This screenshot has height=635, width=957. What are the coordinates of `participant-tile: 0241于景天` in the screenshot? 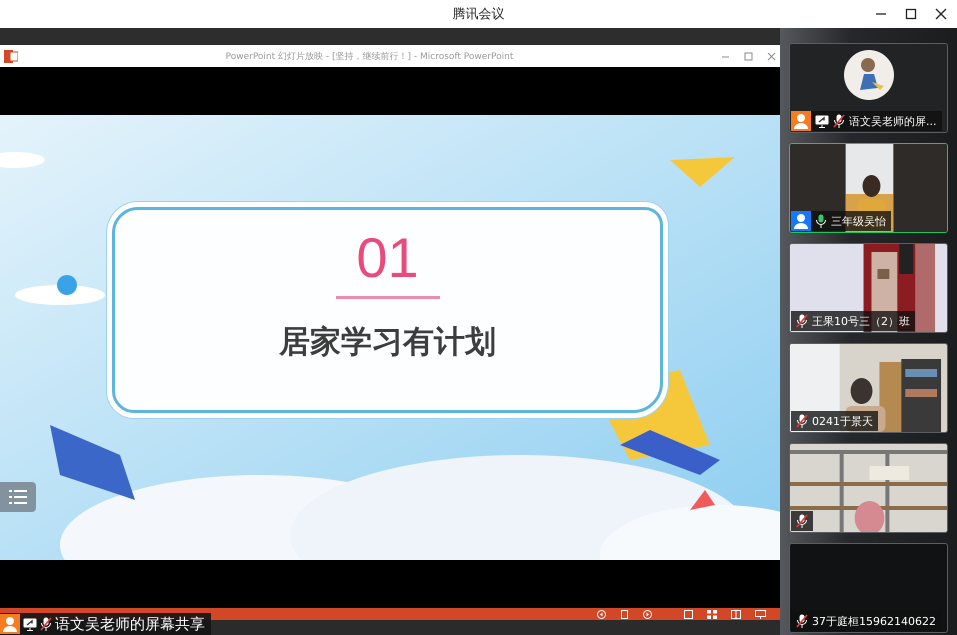 It's located at (868, 388).